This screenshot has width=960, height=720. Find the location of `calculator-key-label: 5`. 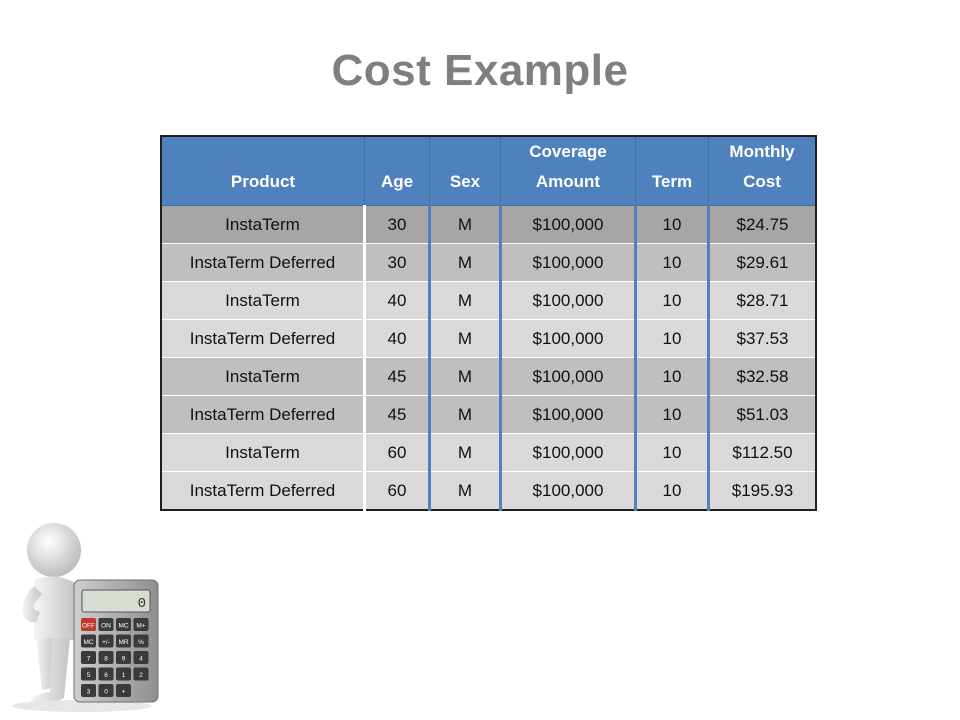

calculator-key-label: 5 is located at coordinates (89, 675).